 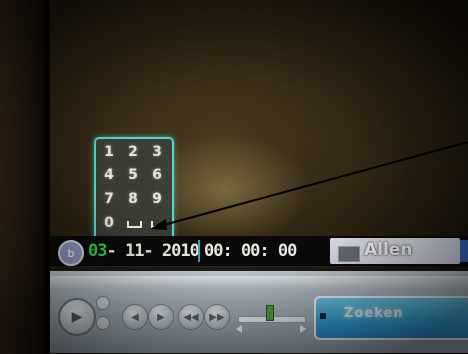 I want to click on rewind-button: ◀◀, so click(x=191, y=317).